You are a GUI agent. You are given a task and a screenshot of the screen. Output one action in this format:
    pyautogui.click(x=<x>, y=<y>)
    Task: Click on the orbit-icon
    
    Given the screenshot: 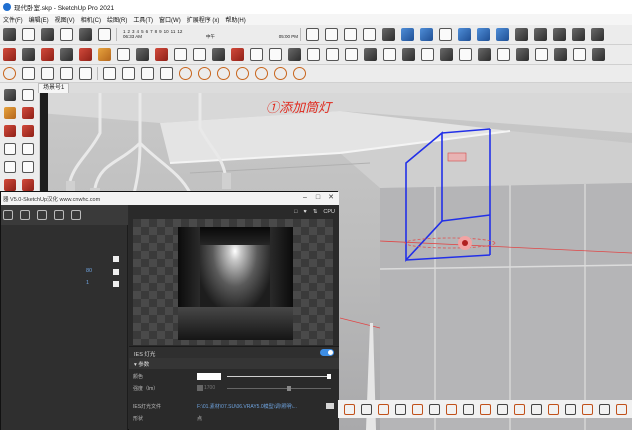 What is the action you would take?
    pyautogui.click(x=9, y=34)
    